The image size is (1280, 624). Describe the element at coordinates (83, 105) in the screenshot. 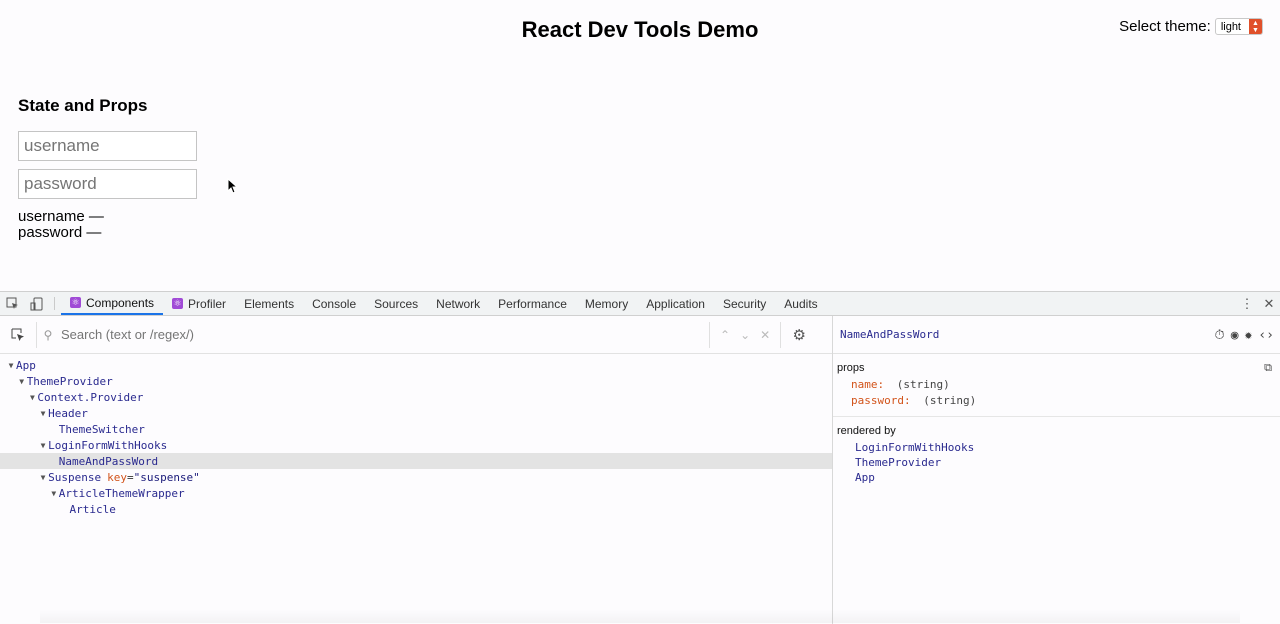

I see `section-title: State and Props` at that location.